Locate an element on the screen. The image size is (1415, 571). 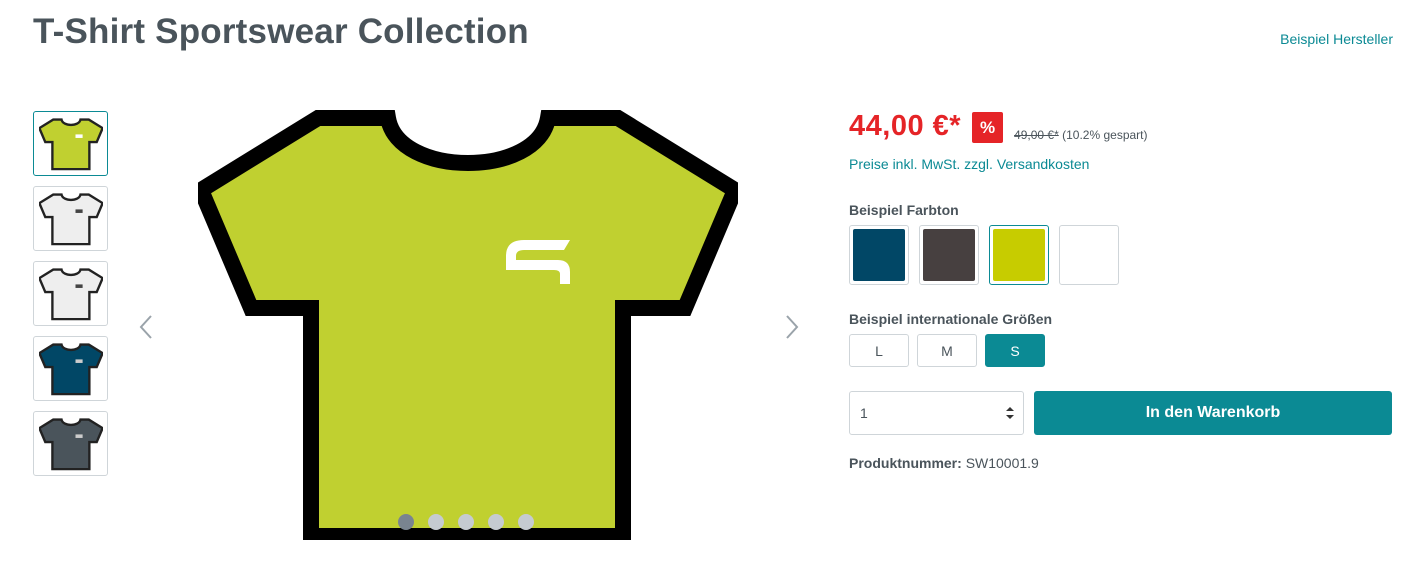
manufacturer-link: Beispiel Hersteller is located at coordinates (1336, 39).